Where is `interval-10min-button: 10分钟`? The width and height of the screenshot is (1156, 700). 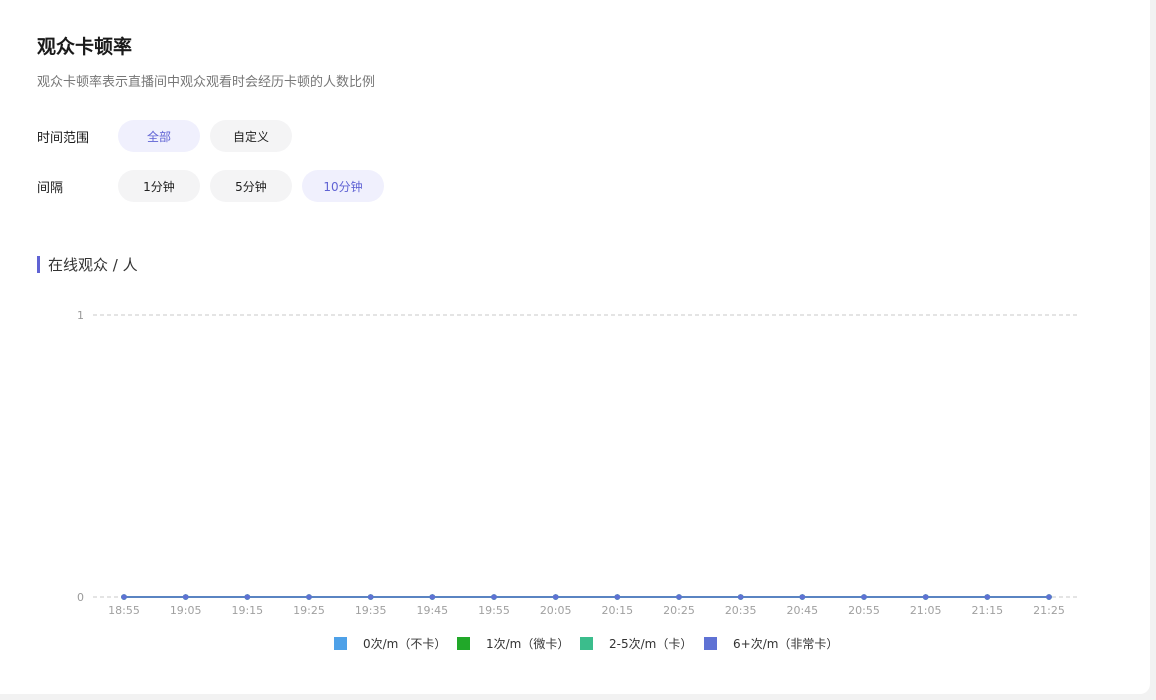 interval-10min-button: 10分钟 is located at coordinates (343, 186).